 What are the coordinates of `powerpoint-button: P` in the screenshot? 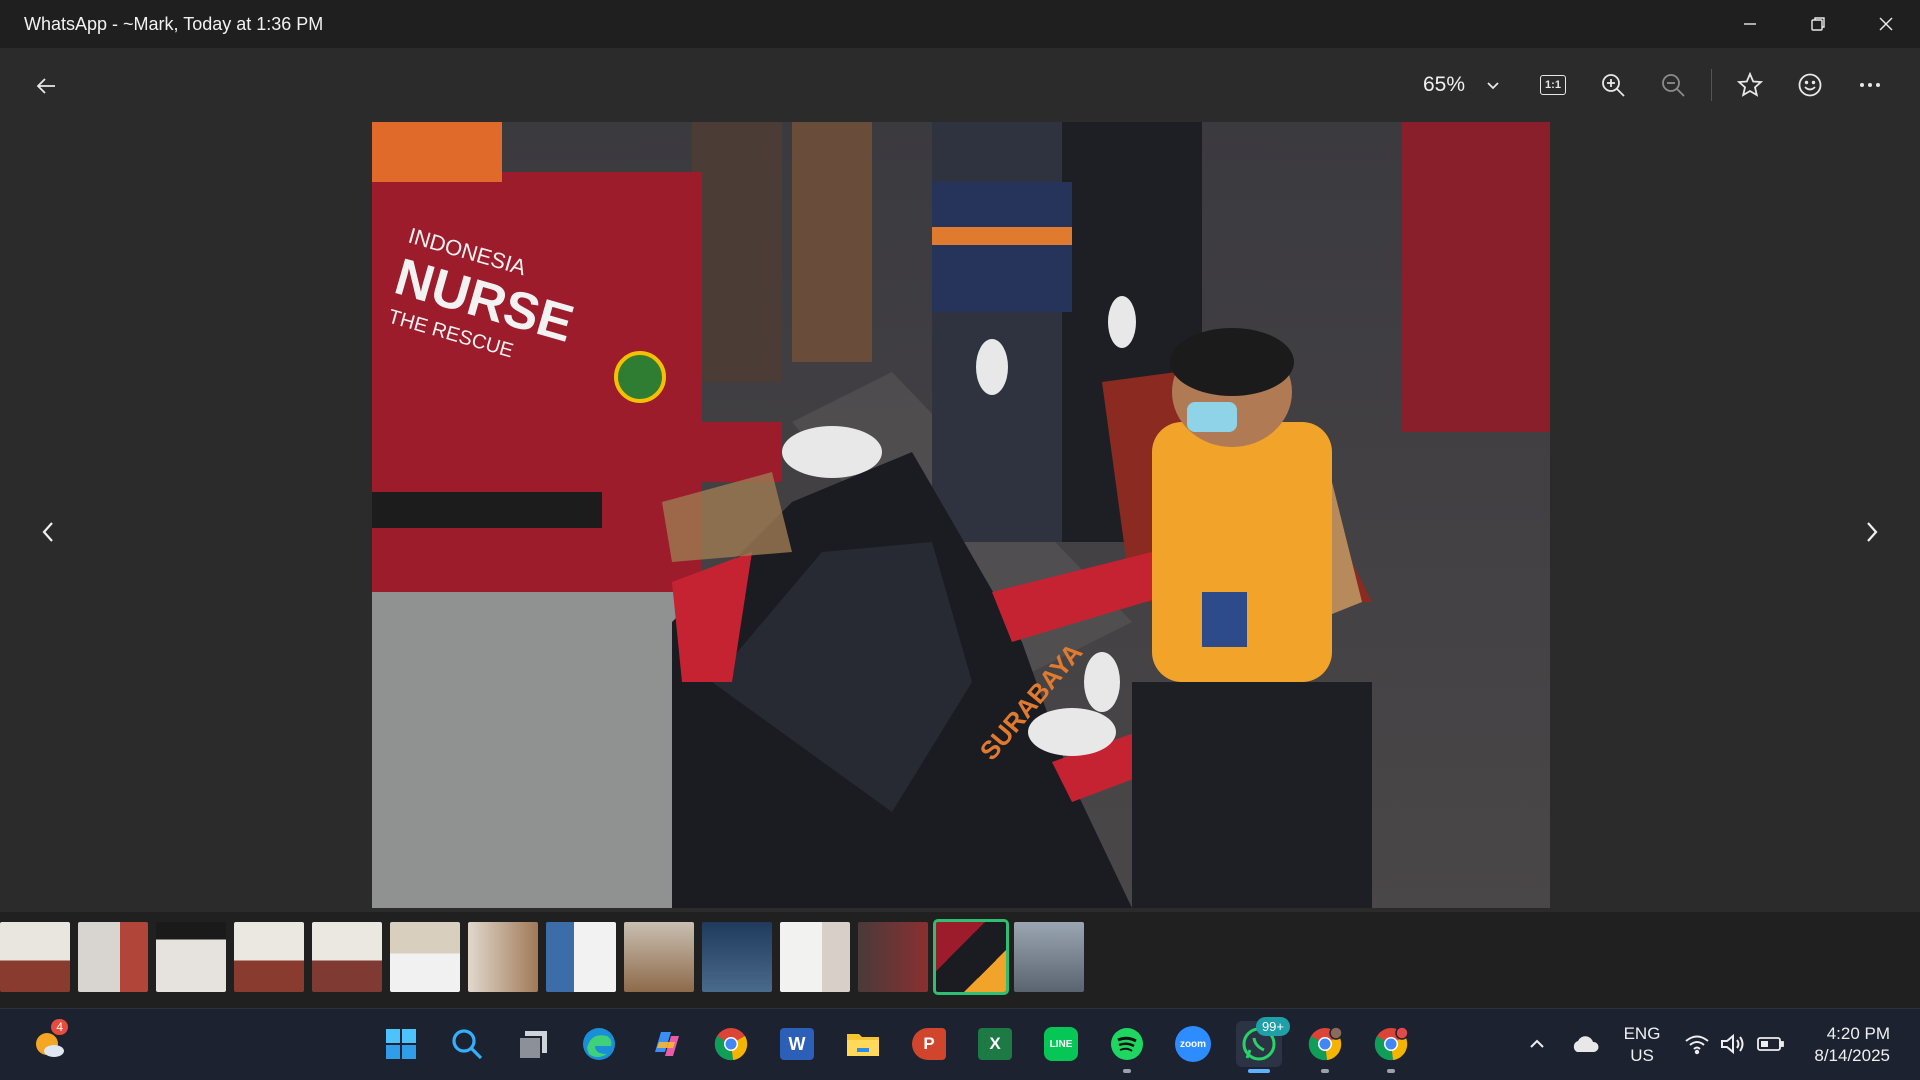 It's located at (929, 1044).